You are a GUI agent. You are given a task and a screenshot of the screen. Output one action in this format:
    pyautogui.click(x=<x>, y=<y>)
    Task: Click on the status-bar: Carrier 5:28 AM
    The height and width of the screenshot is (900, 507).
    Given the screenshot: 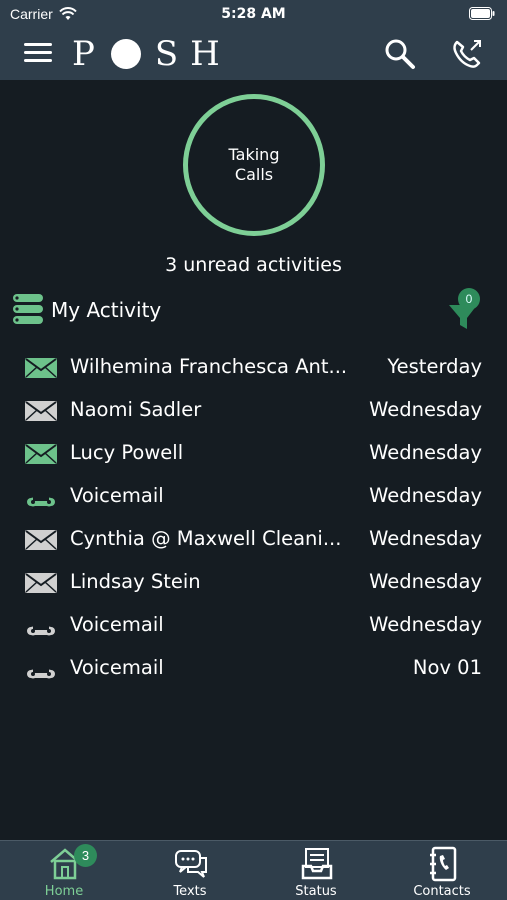 What is the action you would take?
    pyautogui.click(x=253, y=14)
    